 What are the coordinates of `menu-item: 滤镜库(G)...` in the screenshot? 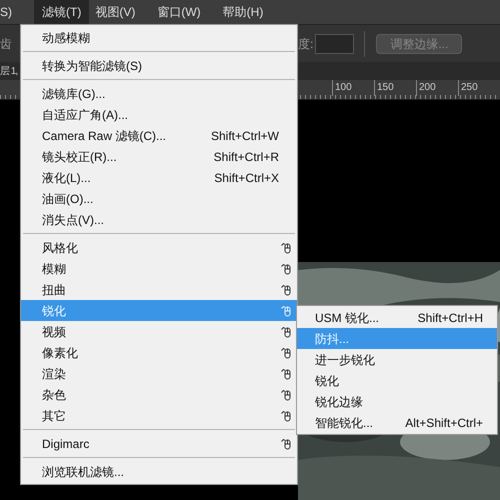 It's located at (159, 93).